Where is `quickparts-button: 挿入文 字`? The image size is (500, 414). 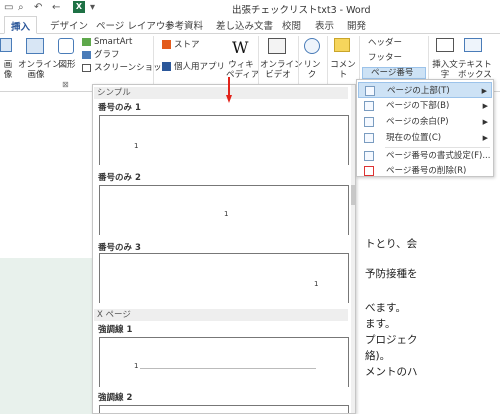
quickparts-button: 挿入文 字 is located at coordinates (445, 70).